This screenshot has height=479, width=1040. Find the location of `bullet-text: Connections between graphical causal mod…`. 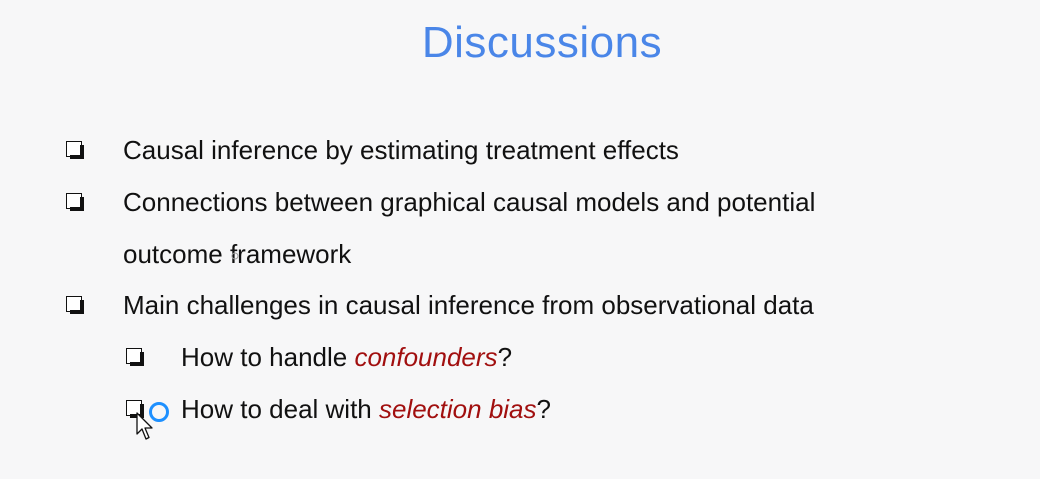

bullet-text: Connections between graphical causal mod… is located at coordinates (469, 228).